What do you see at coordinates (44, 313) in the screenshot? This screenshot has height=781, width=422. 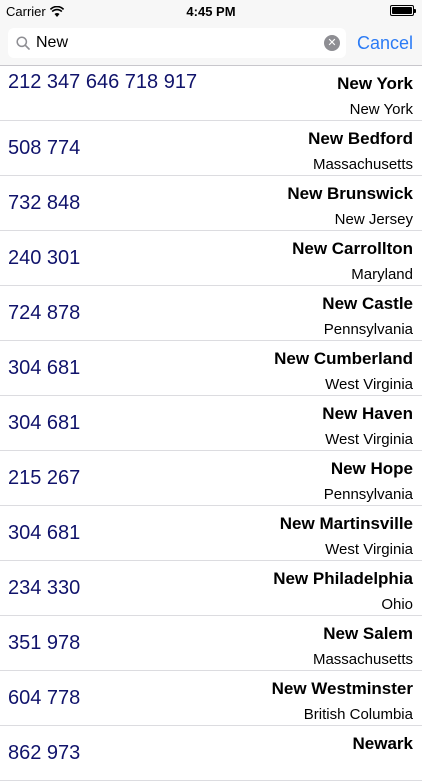 I see `area-codes: 724 878` at bounding box center [44, 313].